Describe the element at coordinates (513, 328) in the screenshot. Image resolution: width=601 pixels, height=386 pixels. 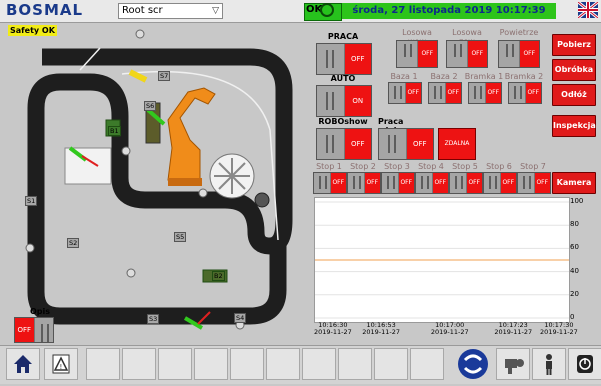
I see `chart-x-tick: 10:17:23 2019-11-27` at that location.